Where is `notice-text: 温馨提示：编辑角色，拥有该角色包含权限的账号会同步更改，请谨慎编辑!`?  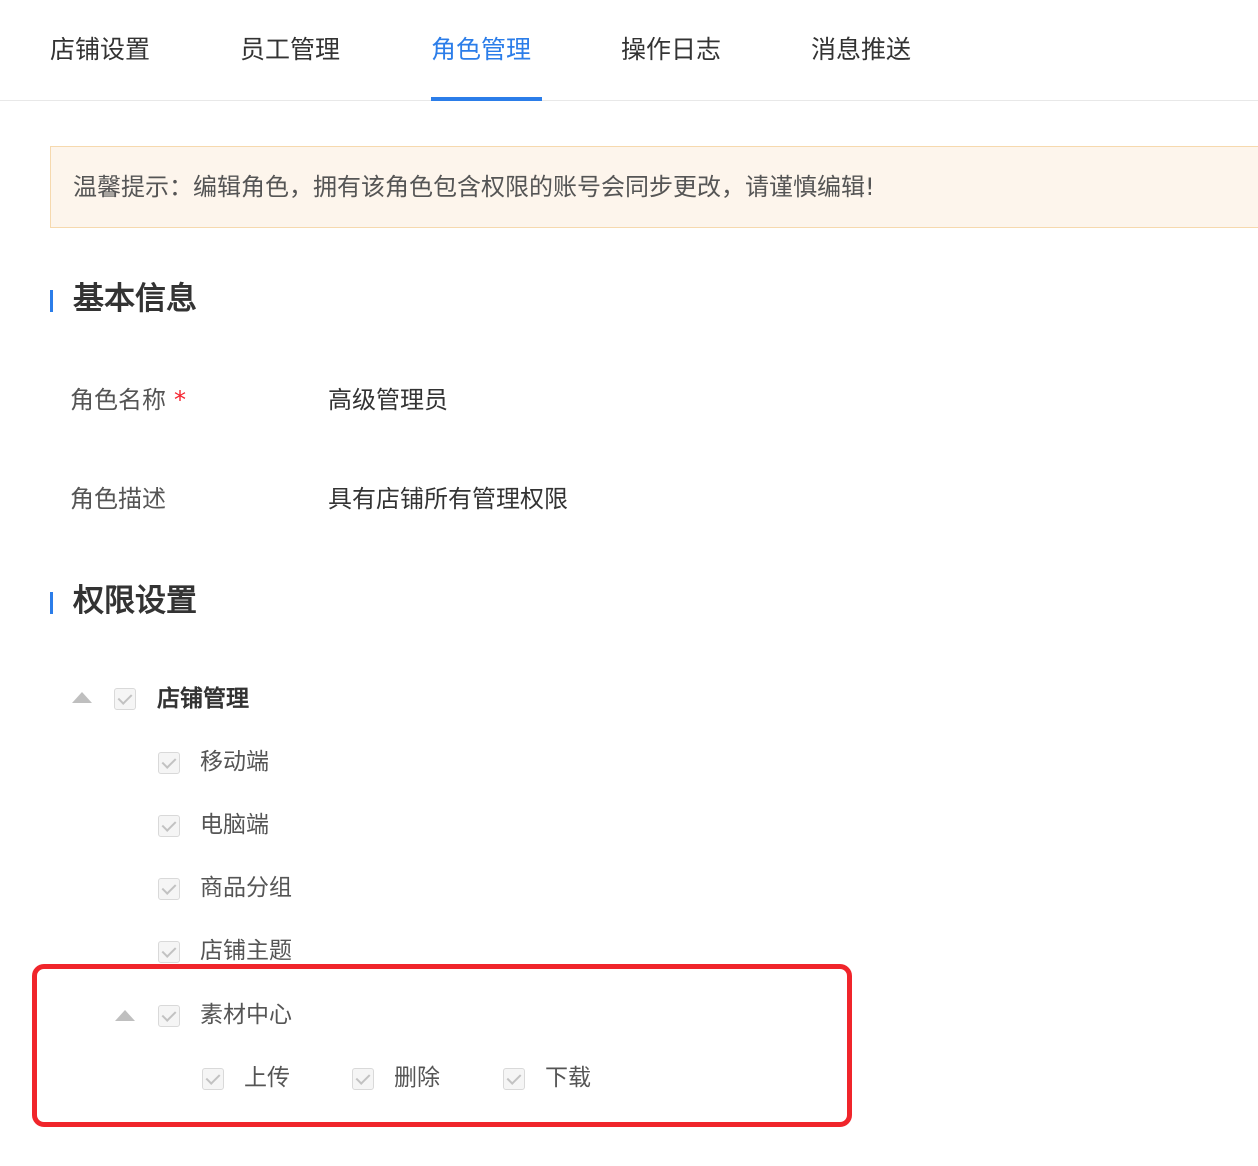
notice-text: 温馨提示：编辑角色，拥有该角色包含权限的账号会同步更改，请谨慎编辑! is located at coordinates (474, 187).